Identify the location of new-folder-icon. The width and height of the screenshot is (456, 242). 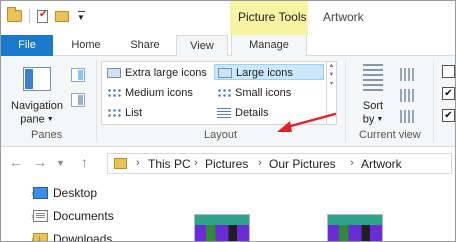
(62, 16).